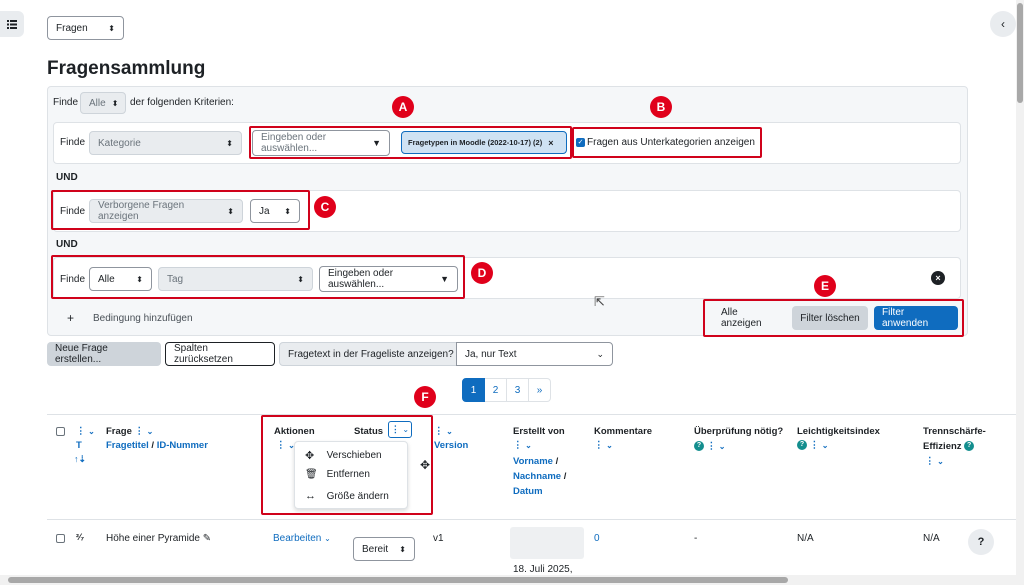 The image size is (1024, 585). Describe the element at coordinates (60, 431) in the screenshot. I see `select-all-checkbox` at that location.